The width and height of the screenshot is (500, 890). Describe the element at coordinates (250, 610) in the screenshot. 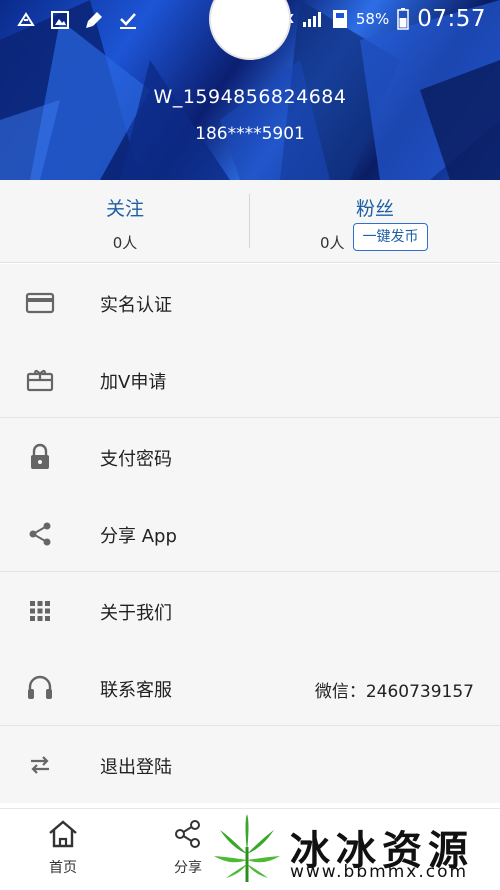

I see `menu-item-about-us: 关于我们` at that location.